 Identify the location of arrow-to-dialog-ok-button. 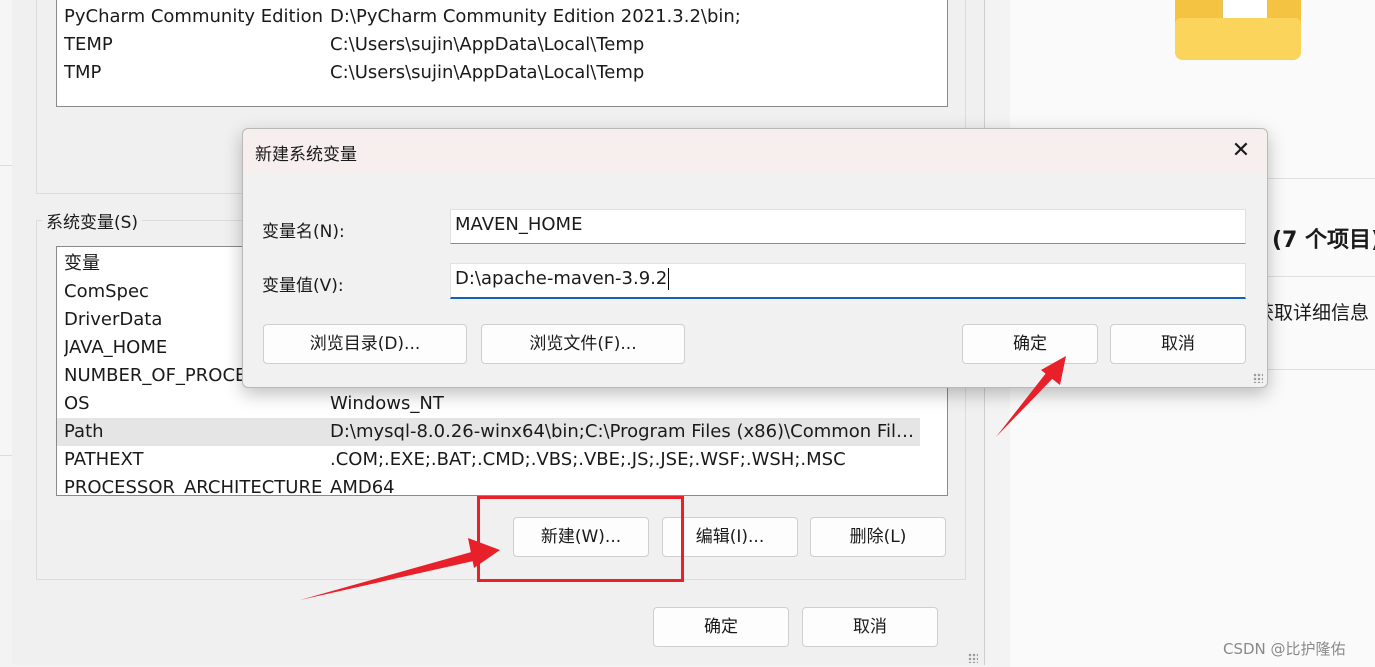
(1031, 396).